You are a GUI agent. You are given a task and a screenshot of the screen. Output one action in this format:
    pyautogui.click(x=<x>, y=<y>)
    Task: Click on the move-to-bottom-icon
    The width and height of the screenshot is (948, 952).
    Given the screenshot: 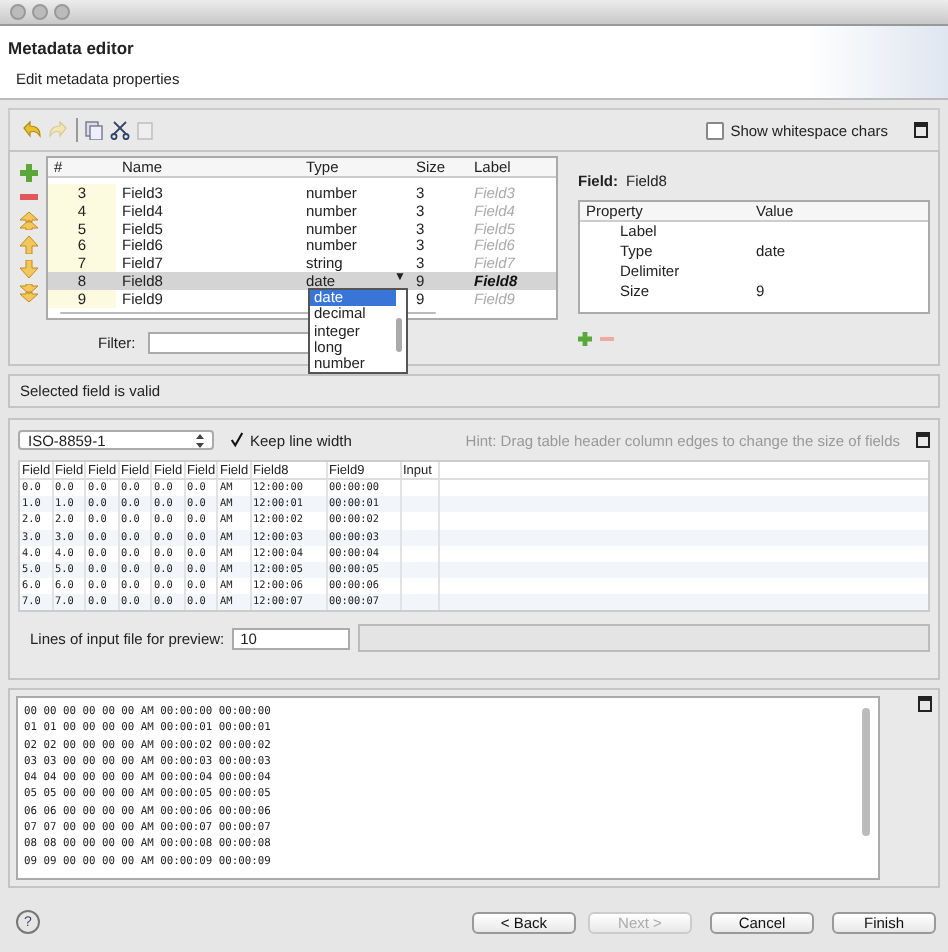 What is the action you would take?
    pyautogui.click(x=28, y=293)
    